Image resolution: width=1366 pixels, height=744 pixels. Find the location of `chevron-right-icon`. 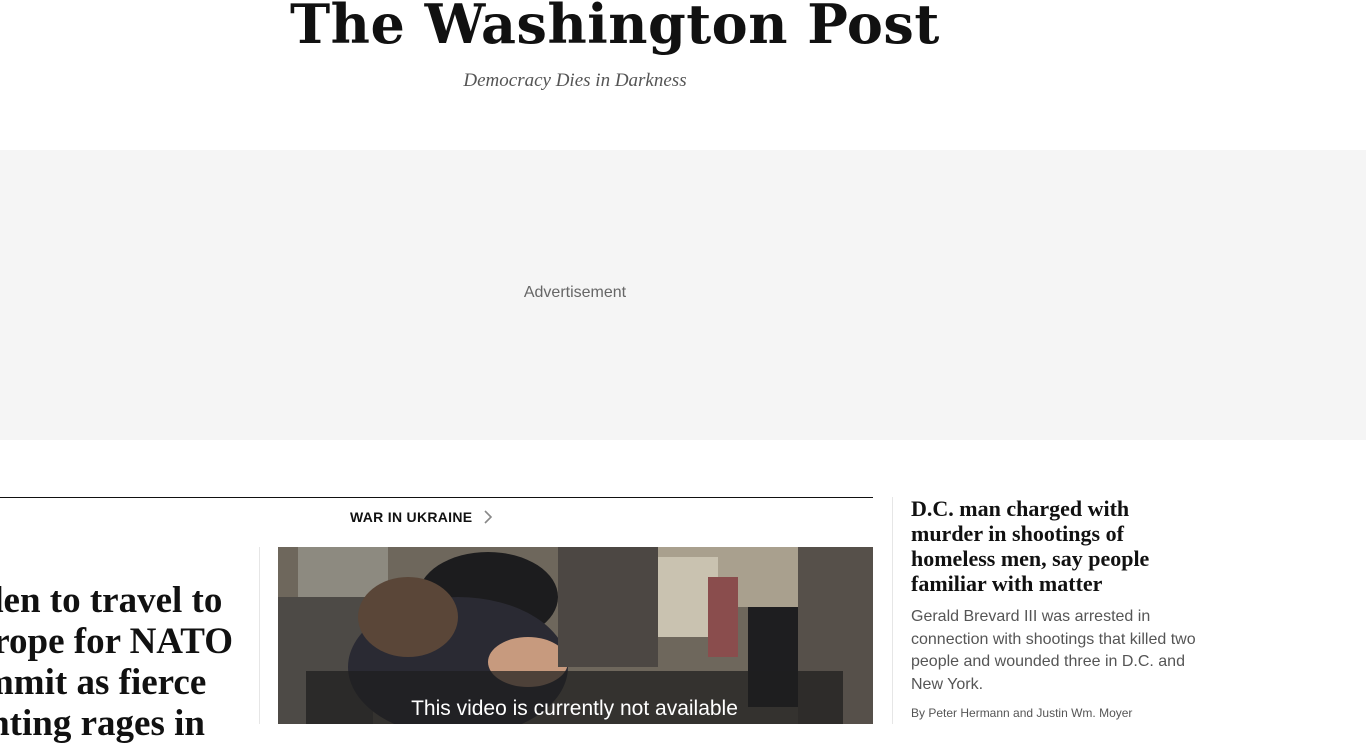

chevron-right-icon is located at coordinates (488, 517).